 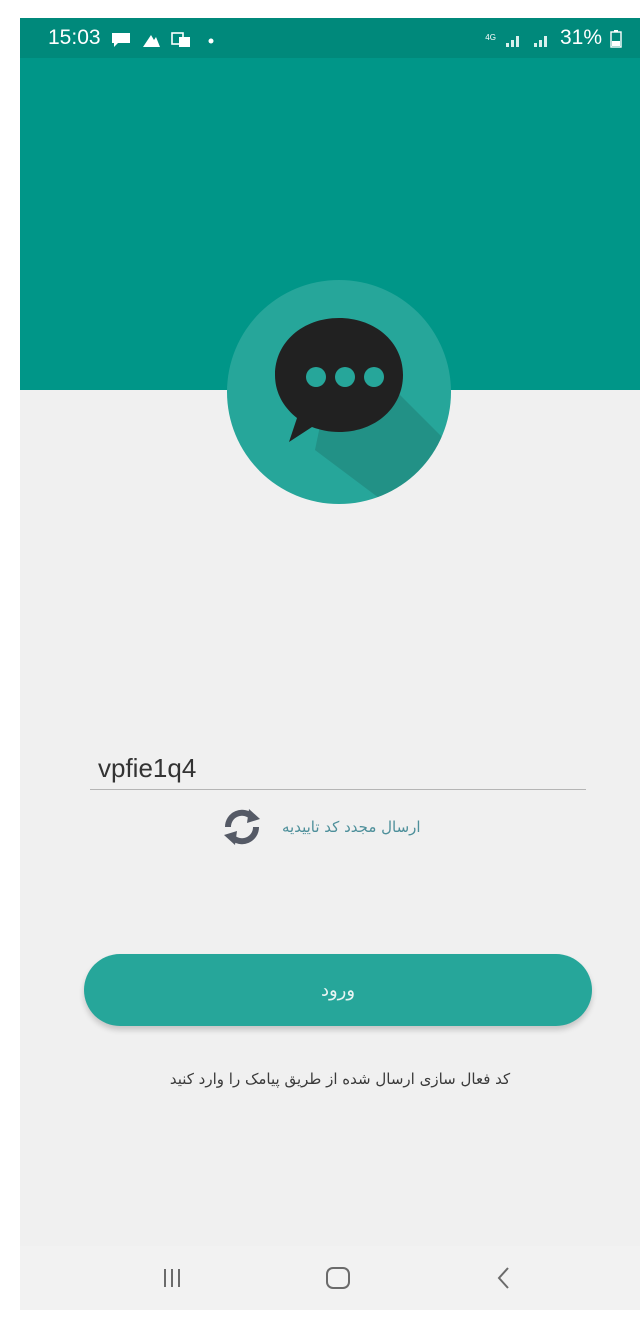 What do you see at coordinates (147, 768) in the screenshot?
I see `verification-code-value: vpfie1q4` at bounding box center [147, 768].